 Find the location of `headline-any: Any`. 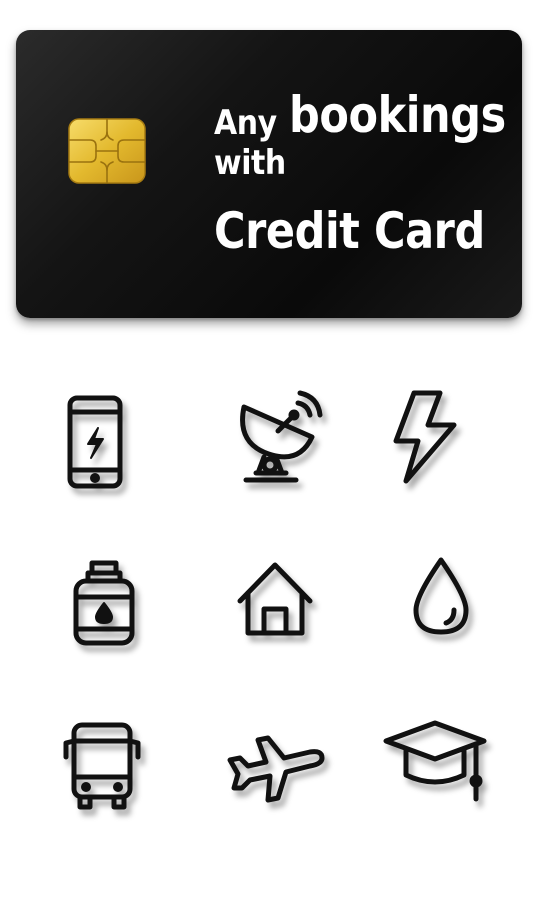

headline-any: Any is located at coordinates (245, 123).